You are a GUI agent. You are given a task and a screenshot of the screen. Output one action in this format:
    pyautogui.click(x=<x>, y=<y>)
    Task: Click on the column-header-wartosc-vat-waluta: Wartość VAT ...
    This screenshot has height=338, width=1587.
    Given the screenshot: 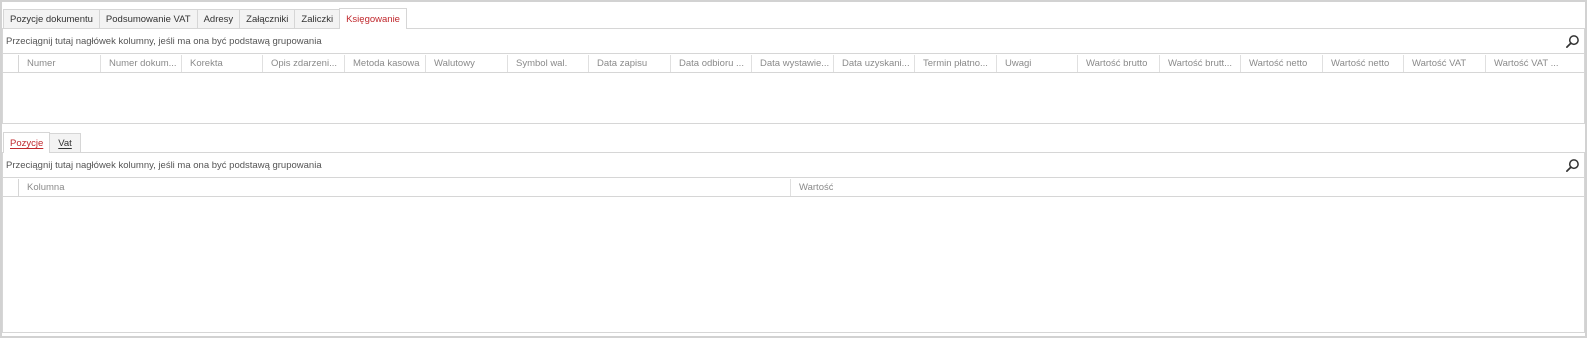 What is the action you would take?
    pyautogui.click(x=1528, y=63)
    